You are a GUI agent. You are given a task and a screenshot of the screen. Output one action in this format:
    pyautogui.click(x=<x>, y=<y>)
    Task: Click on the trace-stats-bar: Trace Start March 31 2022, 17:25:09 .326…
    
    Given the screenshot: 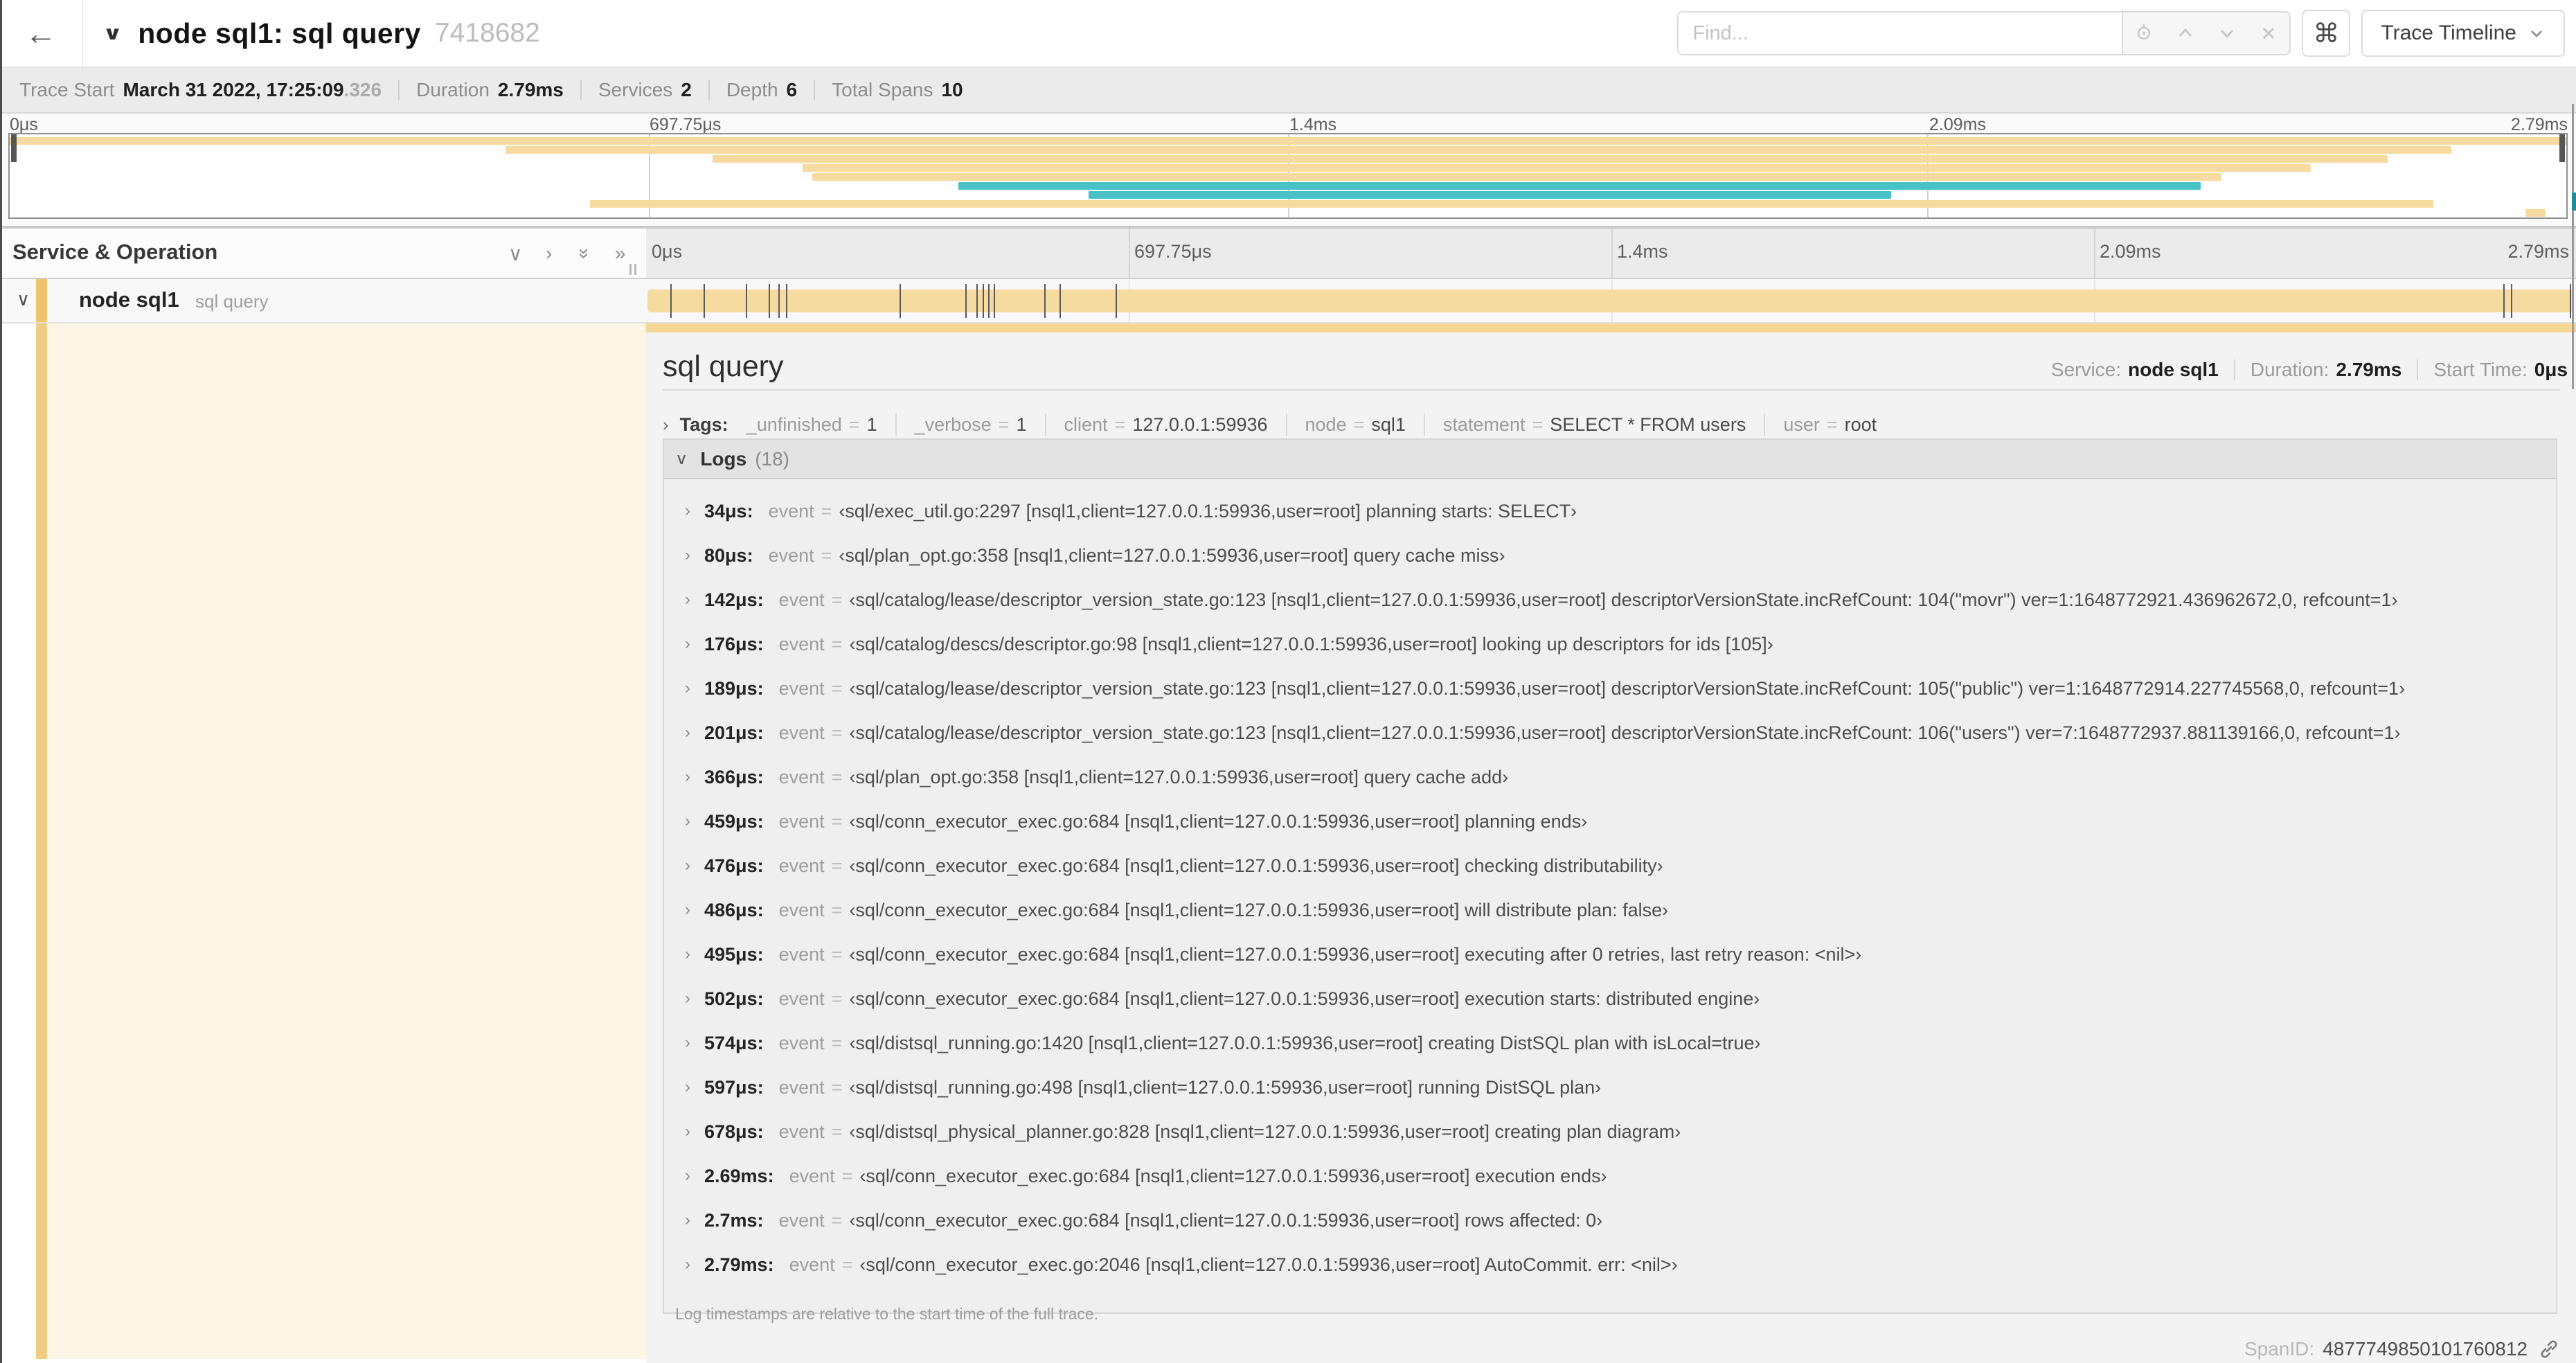 What is the action you would take?
    pyautogui.click(x=1288, y=91)
    